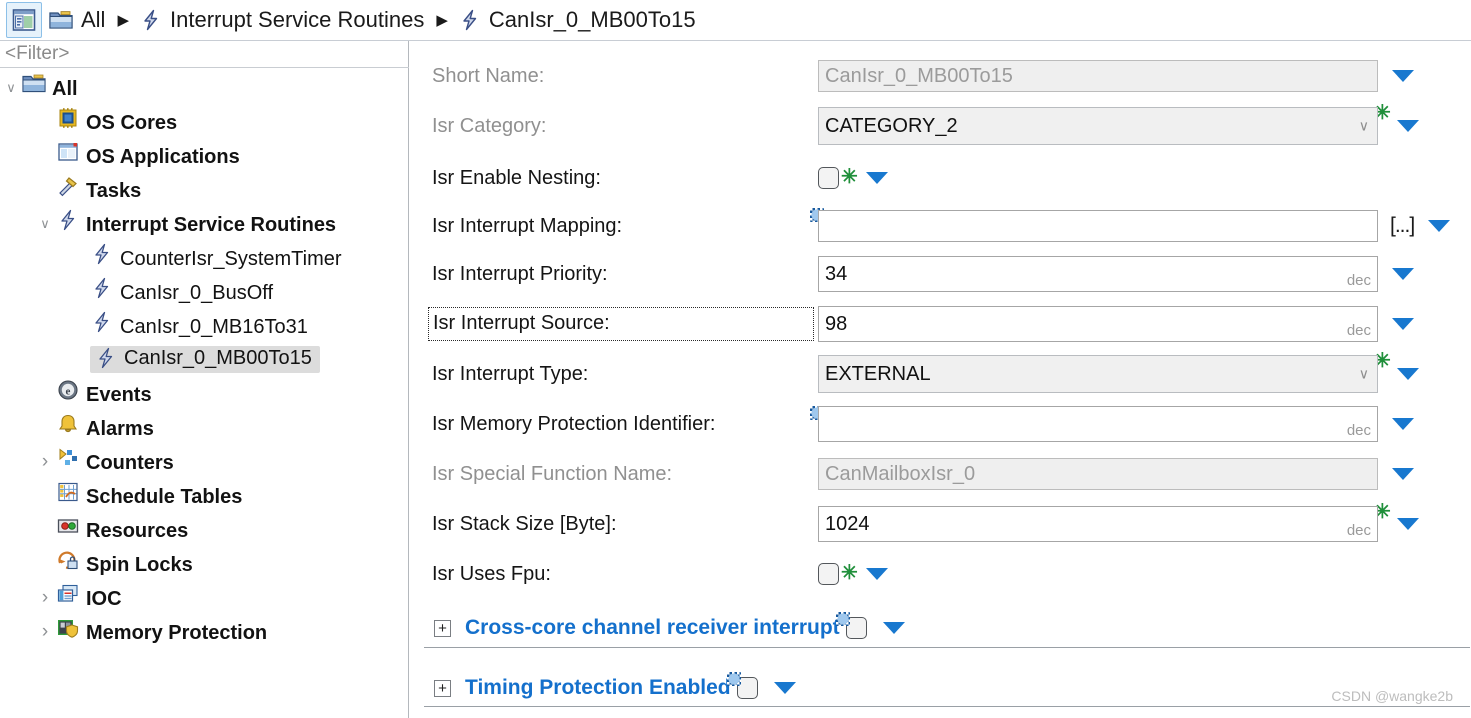  I want to click on tree-item-content: Alarms, so click(105, 427).